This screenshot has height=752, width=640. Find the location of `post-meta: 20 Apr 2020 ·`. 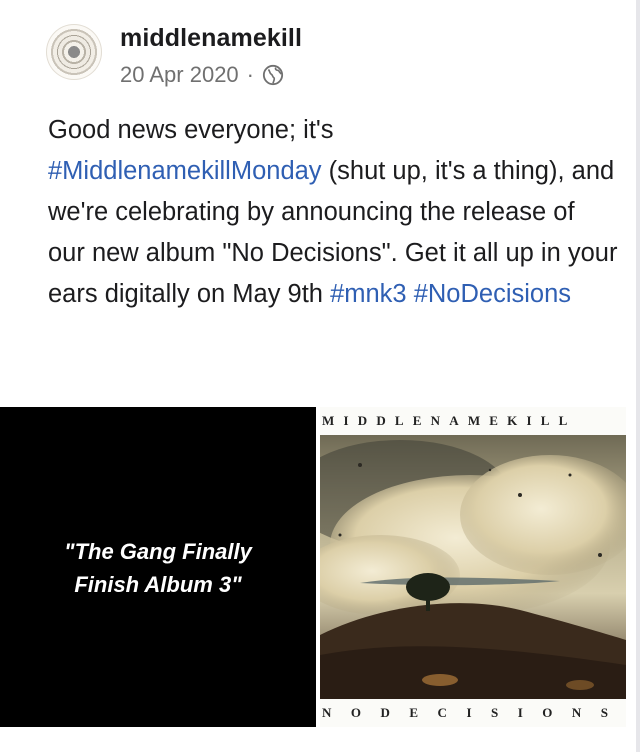

post-meta: 20 Apr 2020 · is located at coordinates (202, 75).